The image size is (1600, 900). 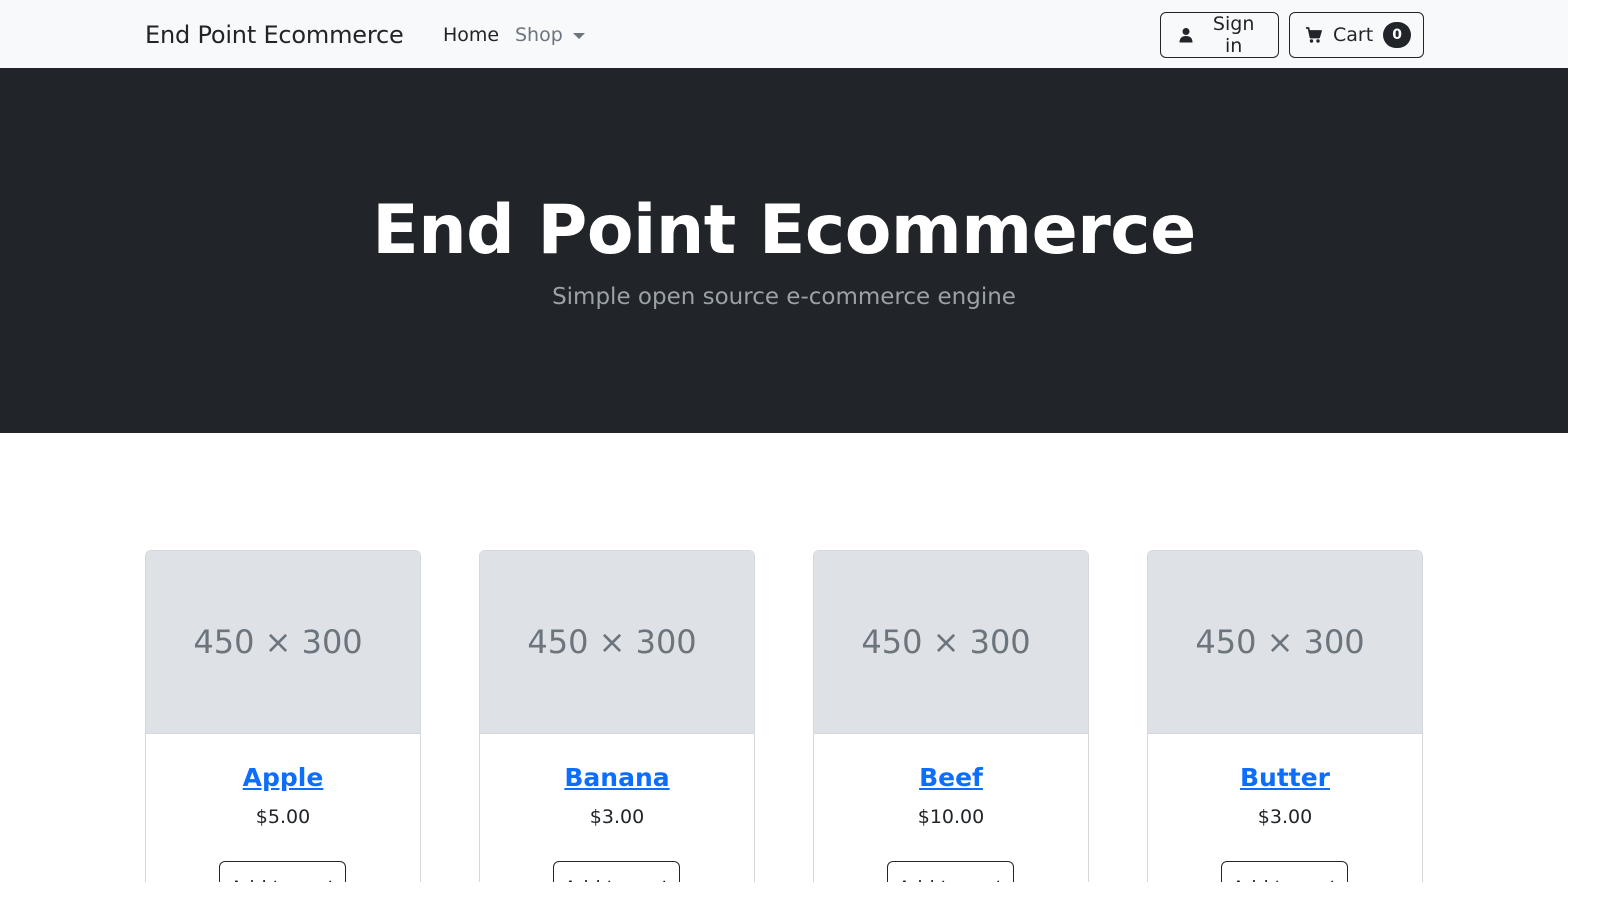 I want to click on product-card: 450 × 300 Beef $10.00 Add to cart, so click(x=951, y=716).